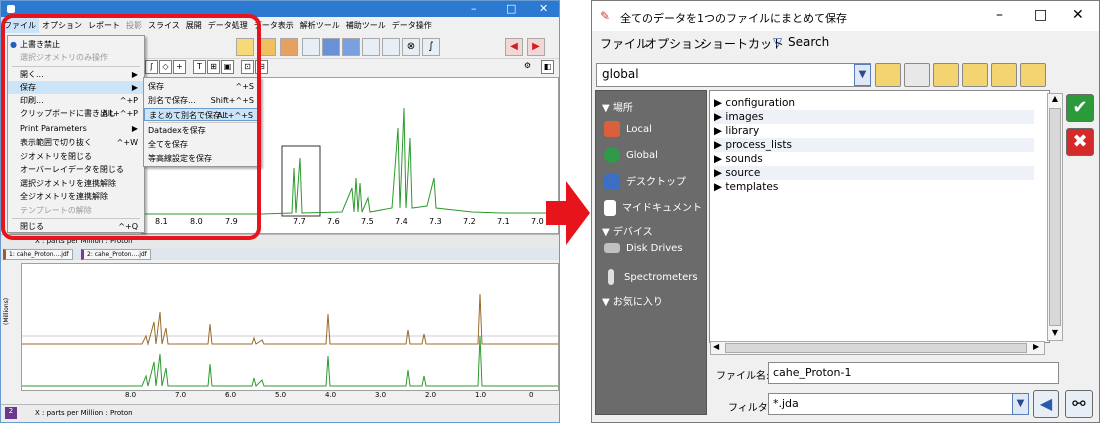 The image size is (1100, 423). Describe the element at coordinates (808, 42) in the screenshot. I see `menu-search: Search` at that location.